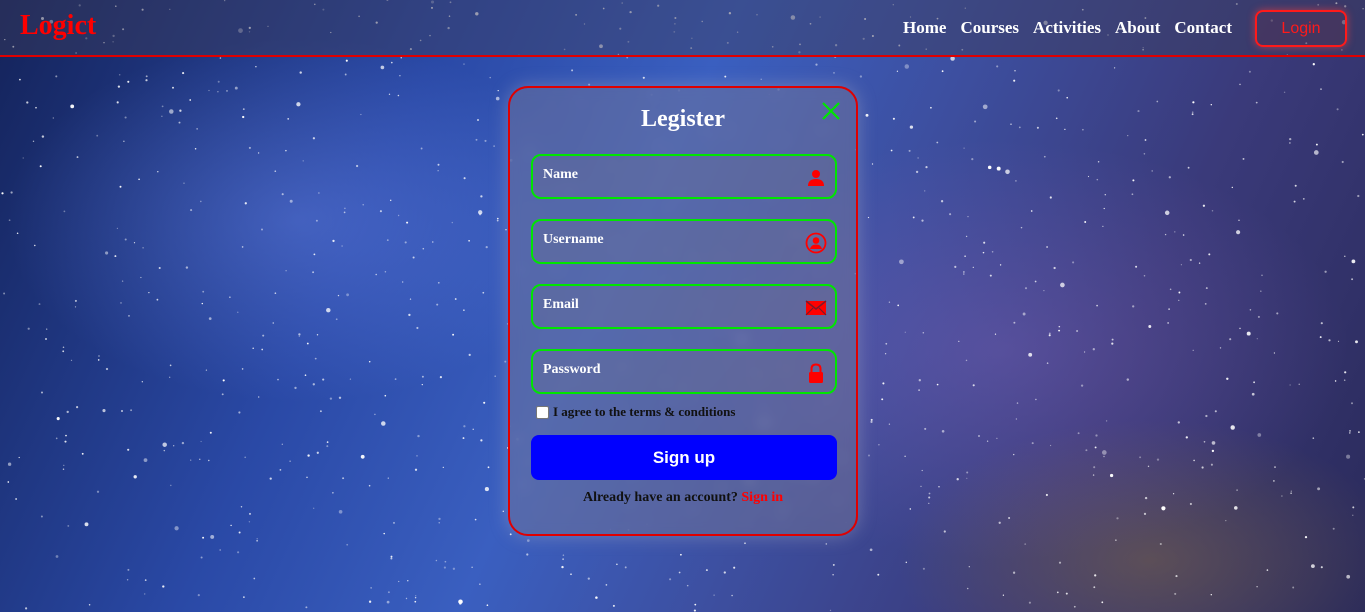  What do you see at coordinates (989, 28) in the screenshot?
I see `nav-courses: Courses` at bounding box center [989, 28].